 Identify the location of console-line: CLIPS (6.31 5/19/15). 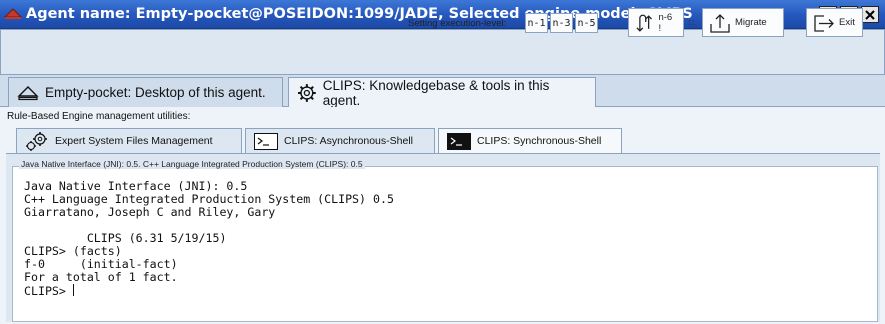
(125, 238).